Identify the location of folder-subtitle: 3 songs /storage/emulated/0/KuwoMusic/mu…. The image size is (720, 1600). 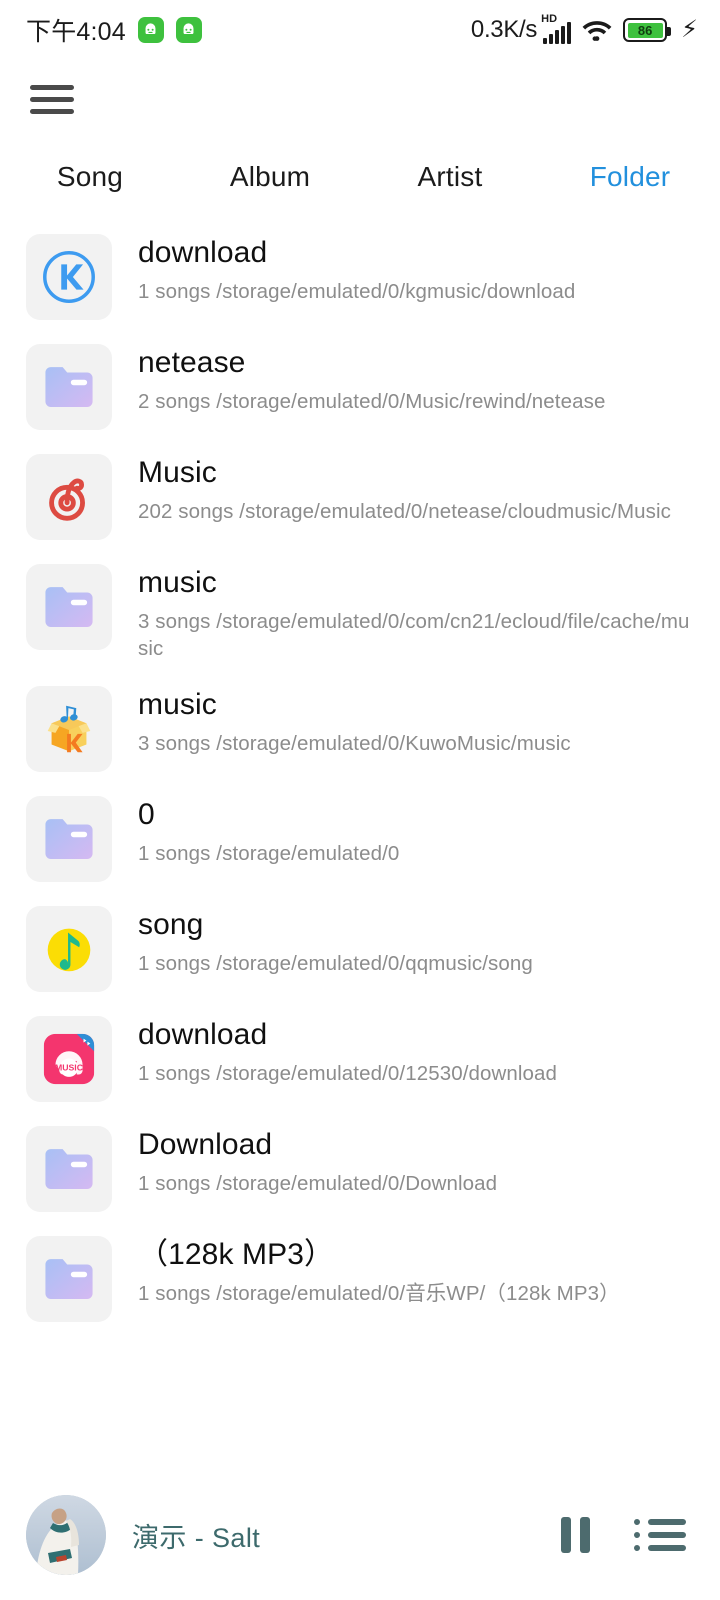
(354, 743).